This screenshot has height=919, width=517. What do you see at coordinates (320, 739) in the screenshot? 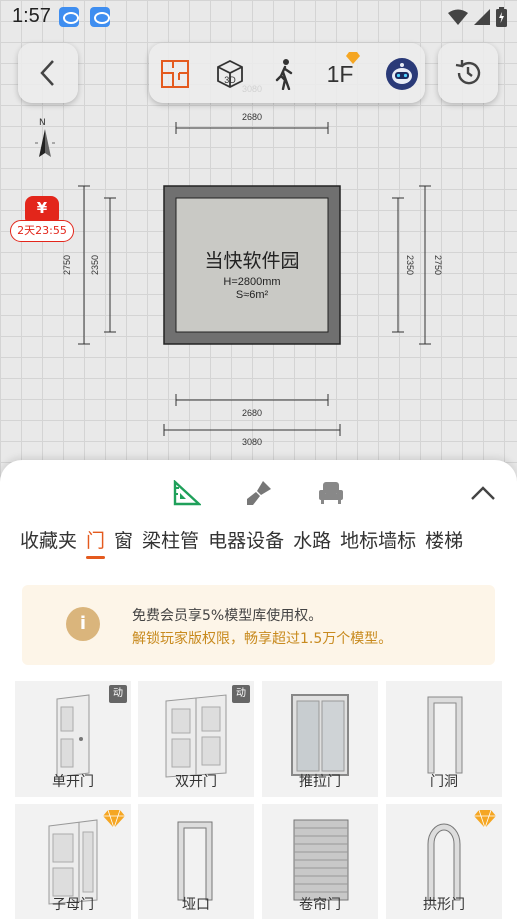
I see `item-sliding-door: 推拉门` at bounding box center [320, 739].